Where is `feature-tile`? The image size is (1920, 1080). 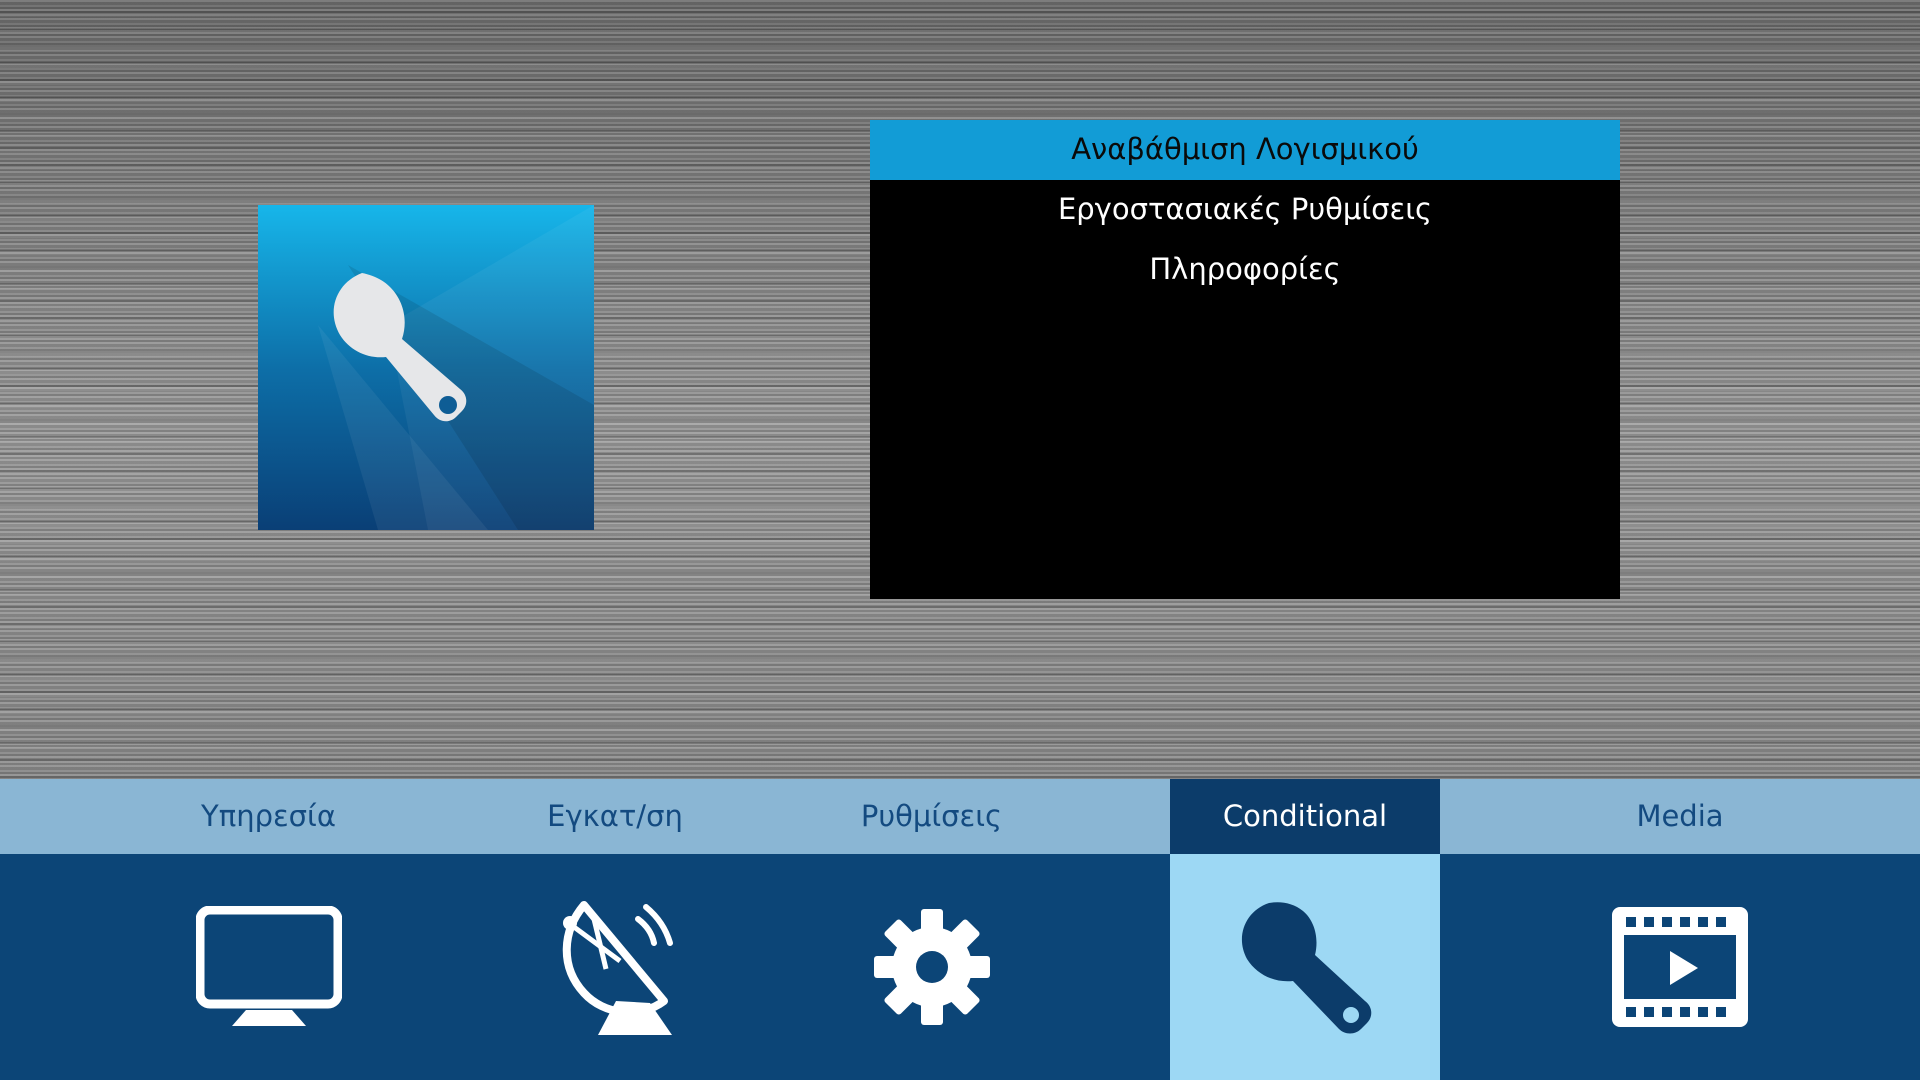 feature-tile is located at coordinates (426, 367).